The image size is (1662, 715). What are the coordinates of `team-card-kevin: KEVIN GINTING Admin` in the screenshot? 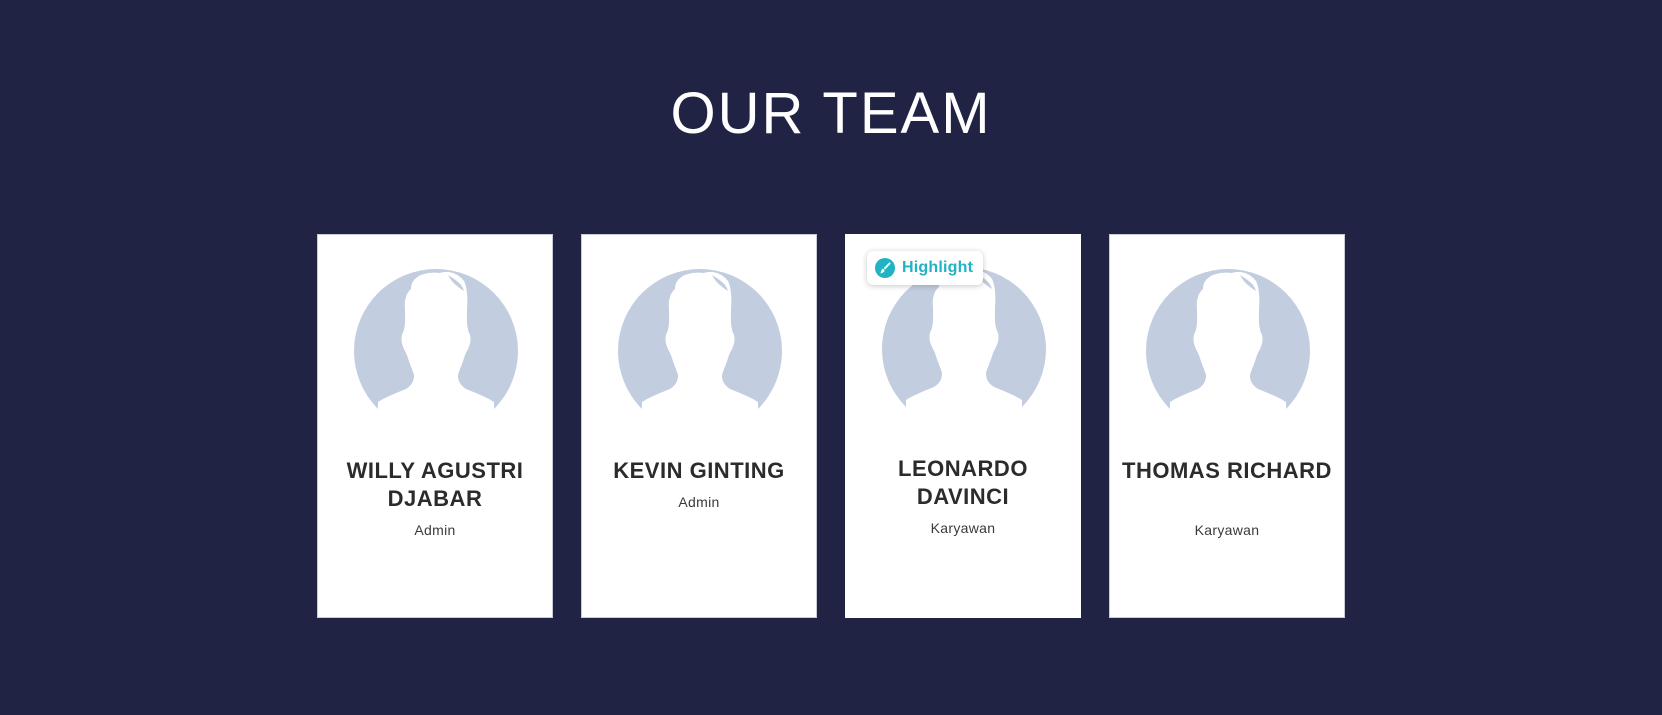 It's located at (699, 426).